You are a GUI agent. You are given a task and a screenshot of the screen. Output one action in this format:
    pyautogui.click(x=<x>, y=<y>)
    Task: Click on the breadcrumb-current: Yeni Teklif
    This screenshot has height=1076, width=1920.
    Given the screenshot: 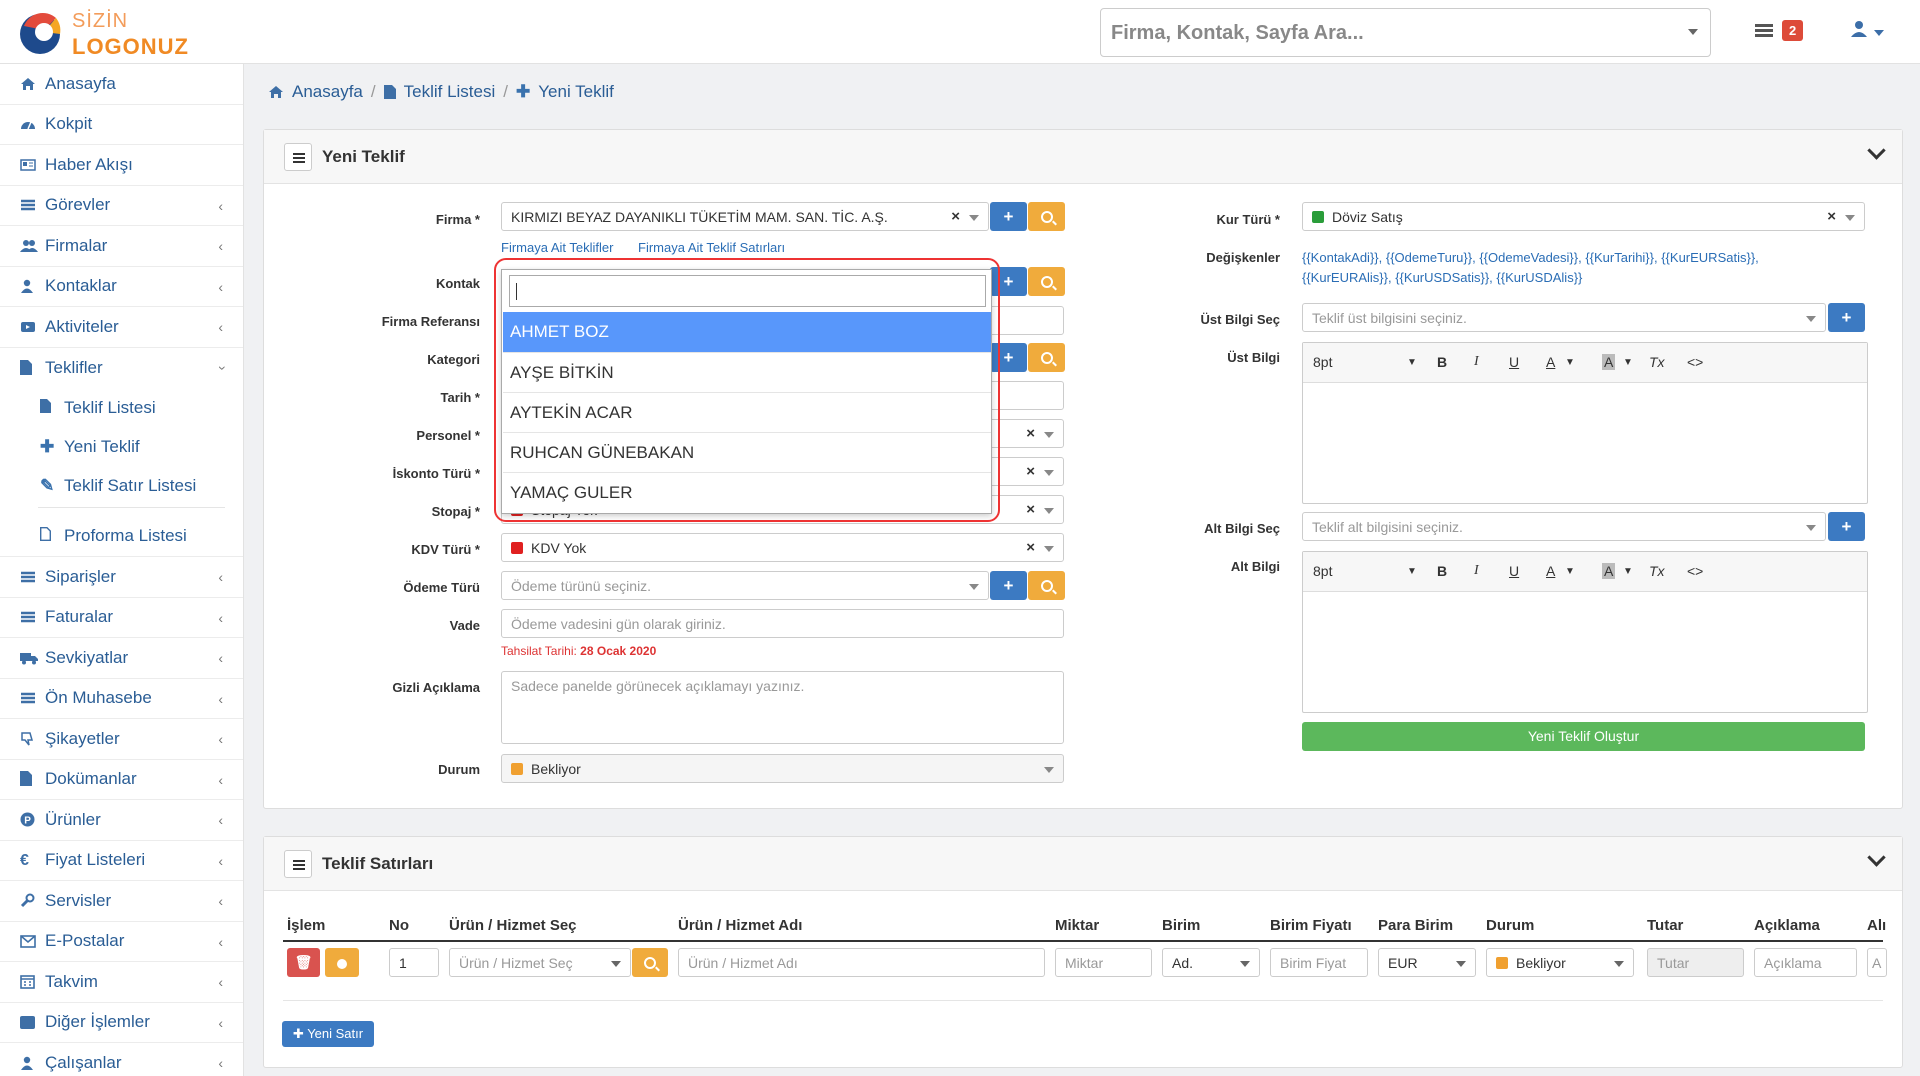 What is the action you would take?
    pyautogui.click(x=576, y=92)
    